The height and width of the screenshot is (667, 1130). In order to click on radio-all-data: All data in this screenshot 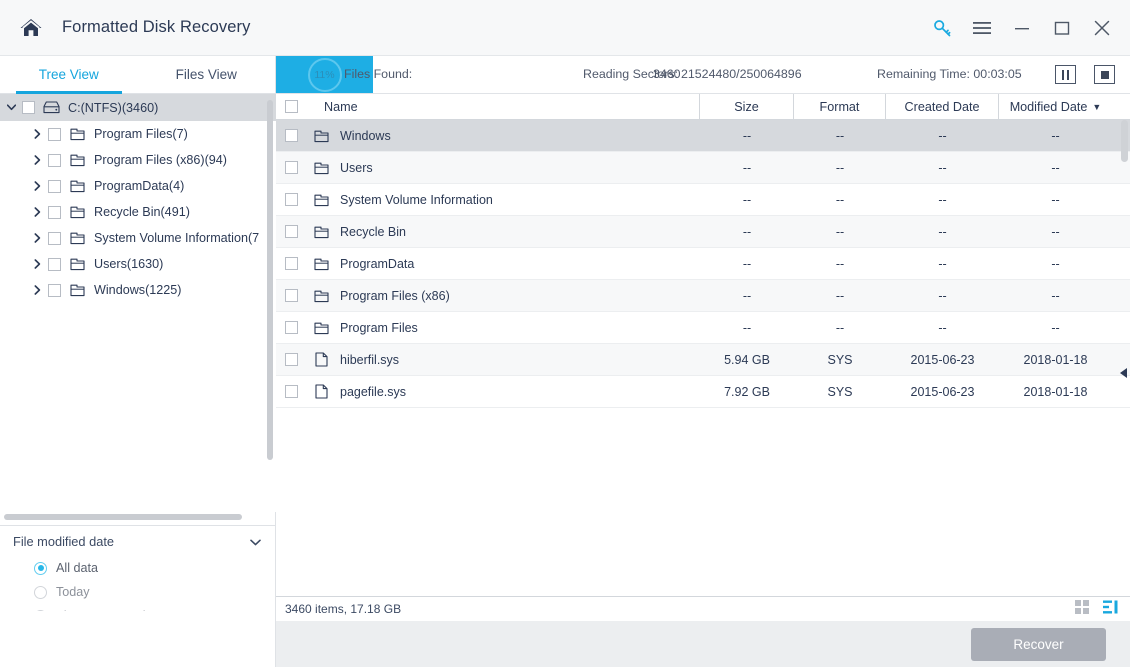, I will do `click(137, 568)`.